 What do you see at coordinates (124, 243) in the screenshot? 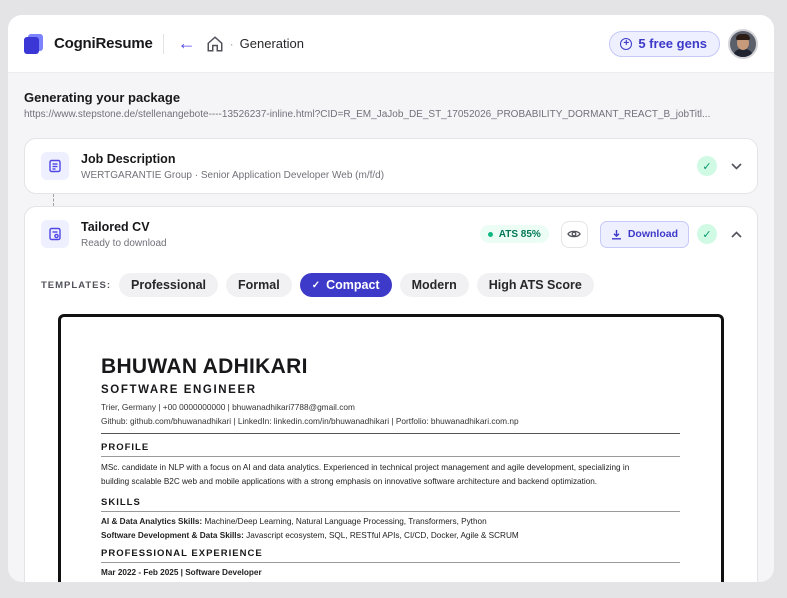
I see `tailored-cv-subtitle: Ready to download` at bounding box center [124, 243].